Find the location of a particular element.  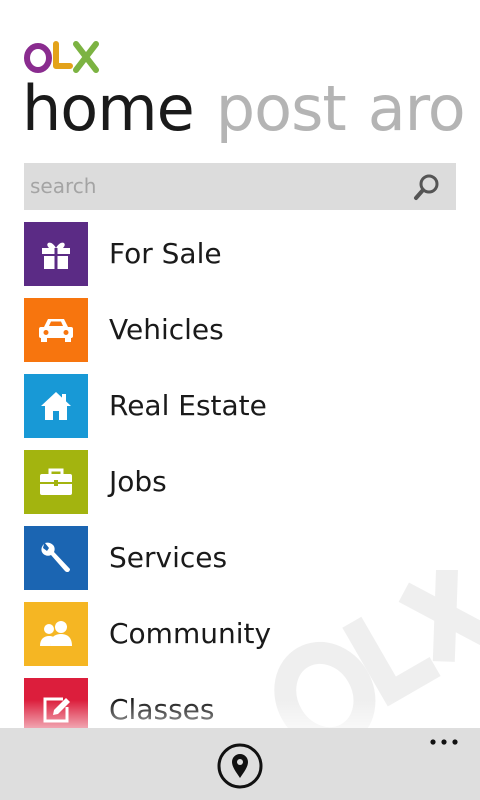

house-icon is located at coordinates (56, 406).